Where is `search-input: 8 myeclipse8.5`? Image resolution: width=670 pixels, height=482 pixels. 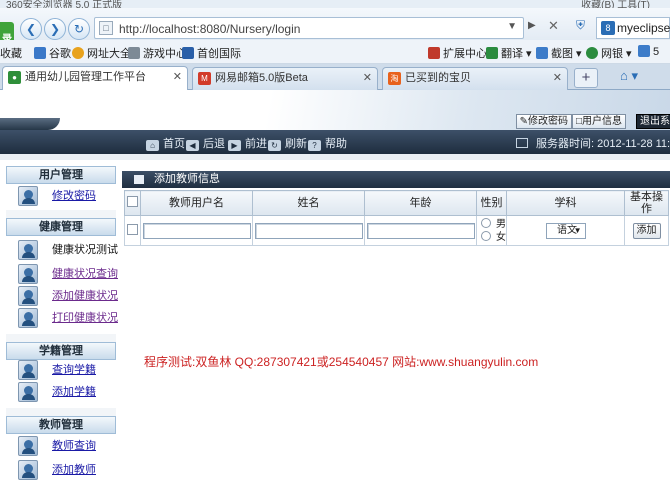 search-input: 8 myeclipse8.5 is located at coordinates (633, 28).